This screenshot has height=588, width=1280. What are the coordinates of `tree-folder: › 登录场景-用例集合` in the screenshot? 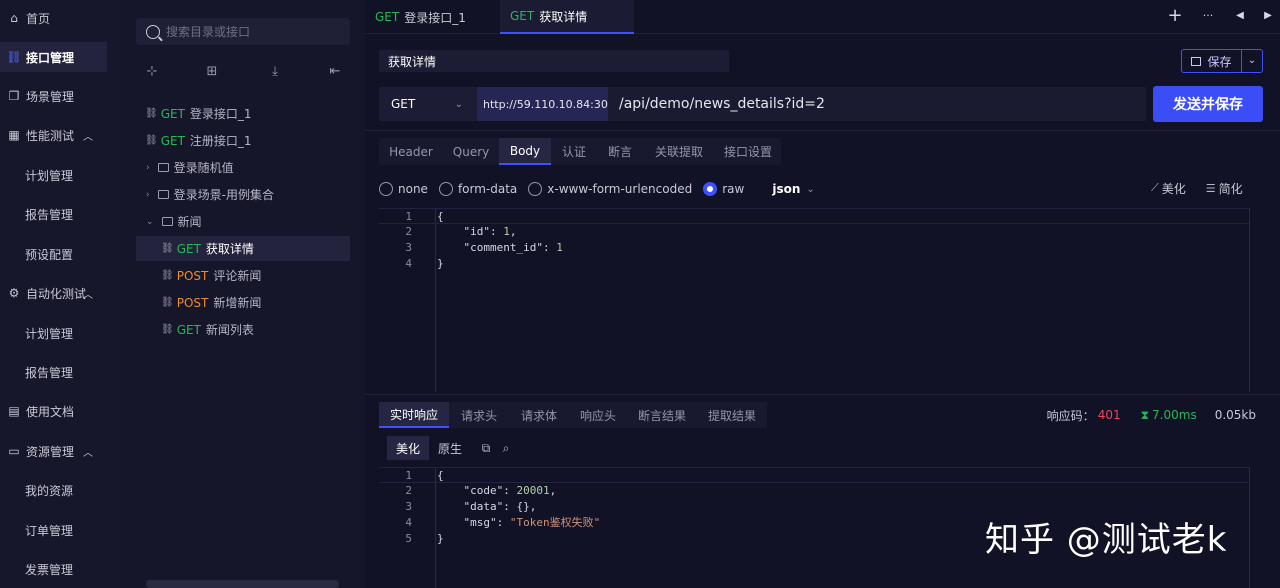 It's located at (243, 194).